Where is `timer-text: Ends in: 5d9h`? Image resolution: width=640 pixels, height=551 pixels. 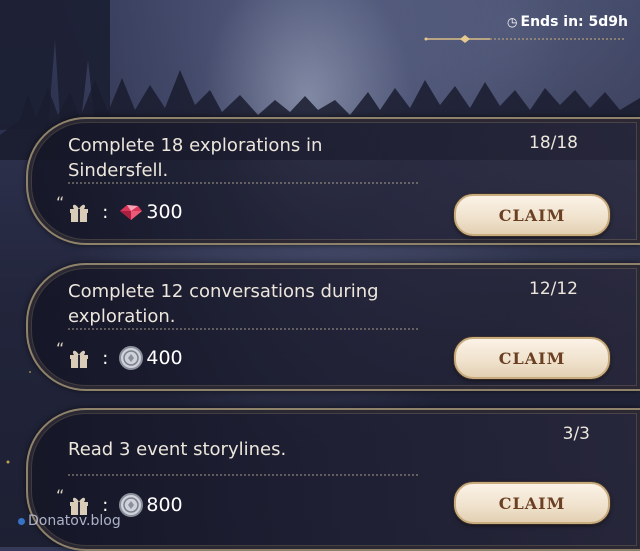 timer-text: Ends in: 5d9h is located at coordinates (574, 22).